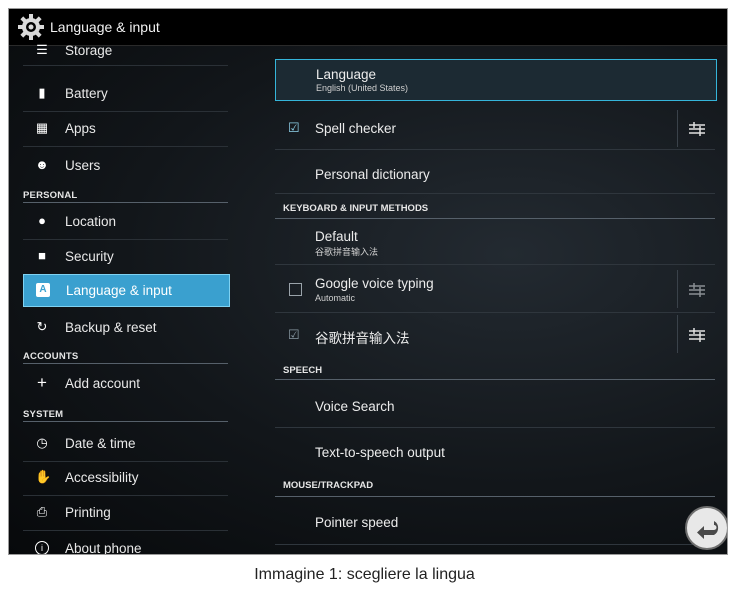 The width and height of the screenshot is (729, 595). I want to click on sidebar-item-location: ● Location, so click(125, 222).